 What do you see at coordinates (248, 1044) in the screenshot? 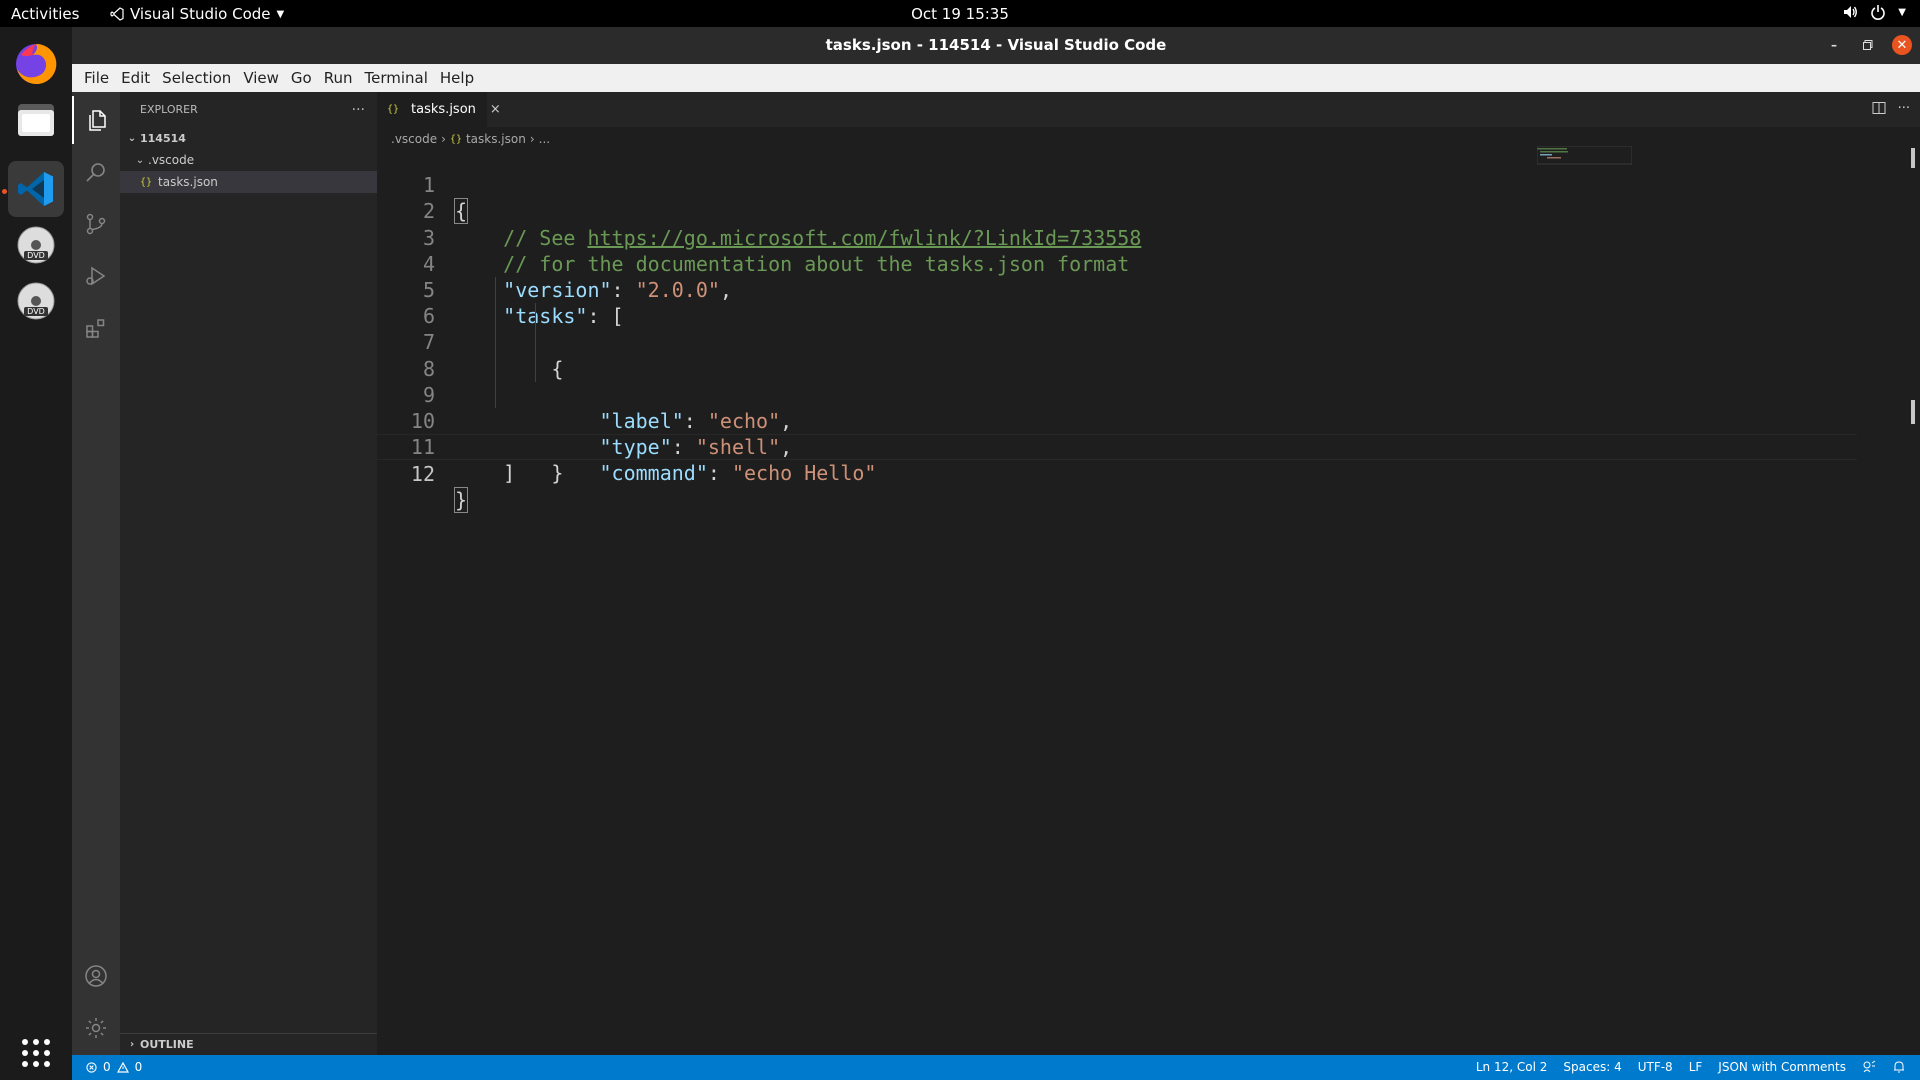
I see `outline-section: › OUTLINE` at bounding box center [248, 1044].